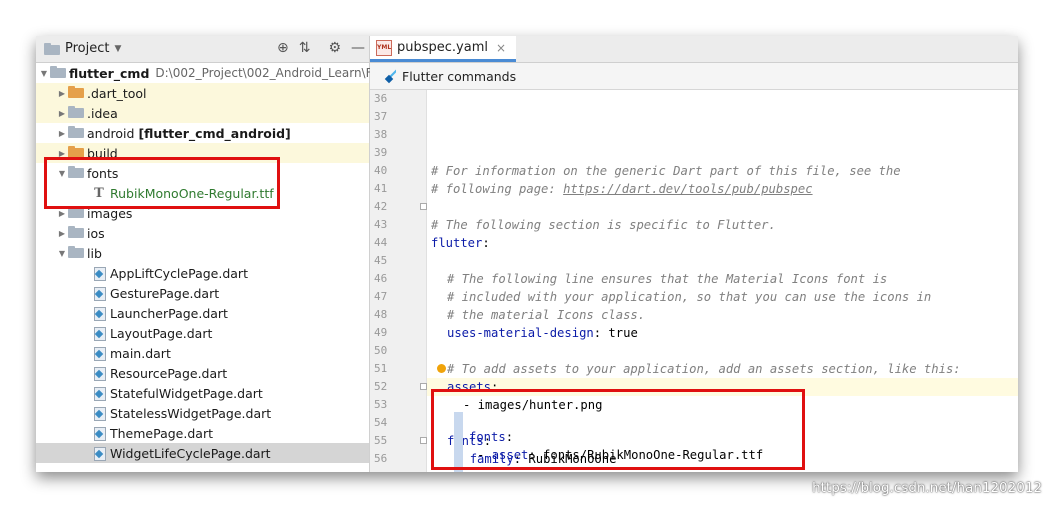  Describe the element at coordinates (497, 189) in the screenshot. I see `comment: # following page:` at that location.